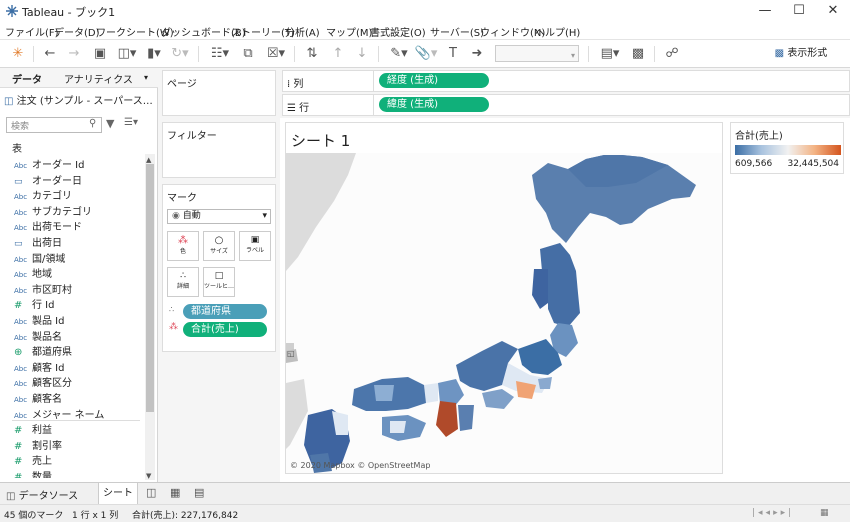 Image resolution: width=850 pixels, height=527 pixels. I want to click on new-worksheet-icon: ☷▾, so click(220, 54).